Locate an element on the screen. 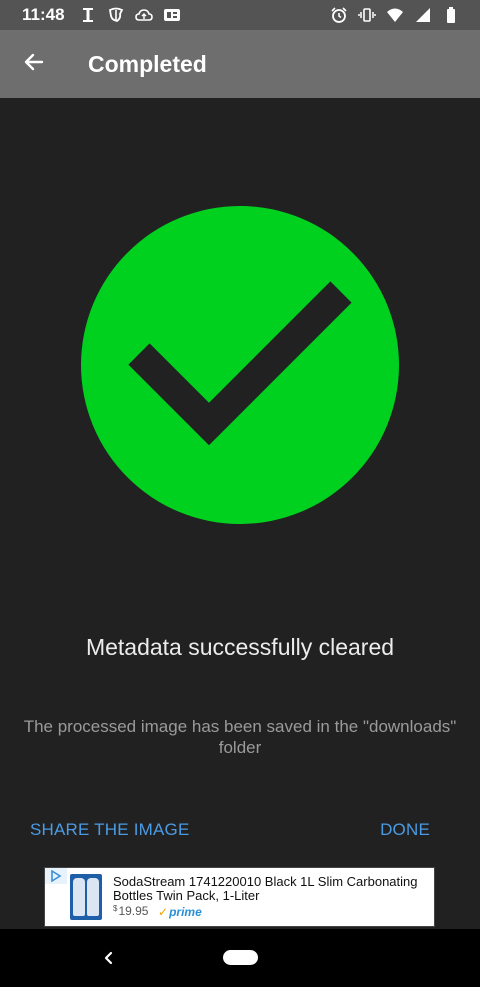 The height and width of the screenshot is (987, 480). ad-product-image is located at coordinates (86, 897).